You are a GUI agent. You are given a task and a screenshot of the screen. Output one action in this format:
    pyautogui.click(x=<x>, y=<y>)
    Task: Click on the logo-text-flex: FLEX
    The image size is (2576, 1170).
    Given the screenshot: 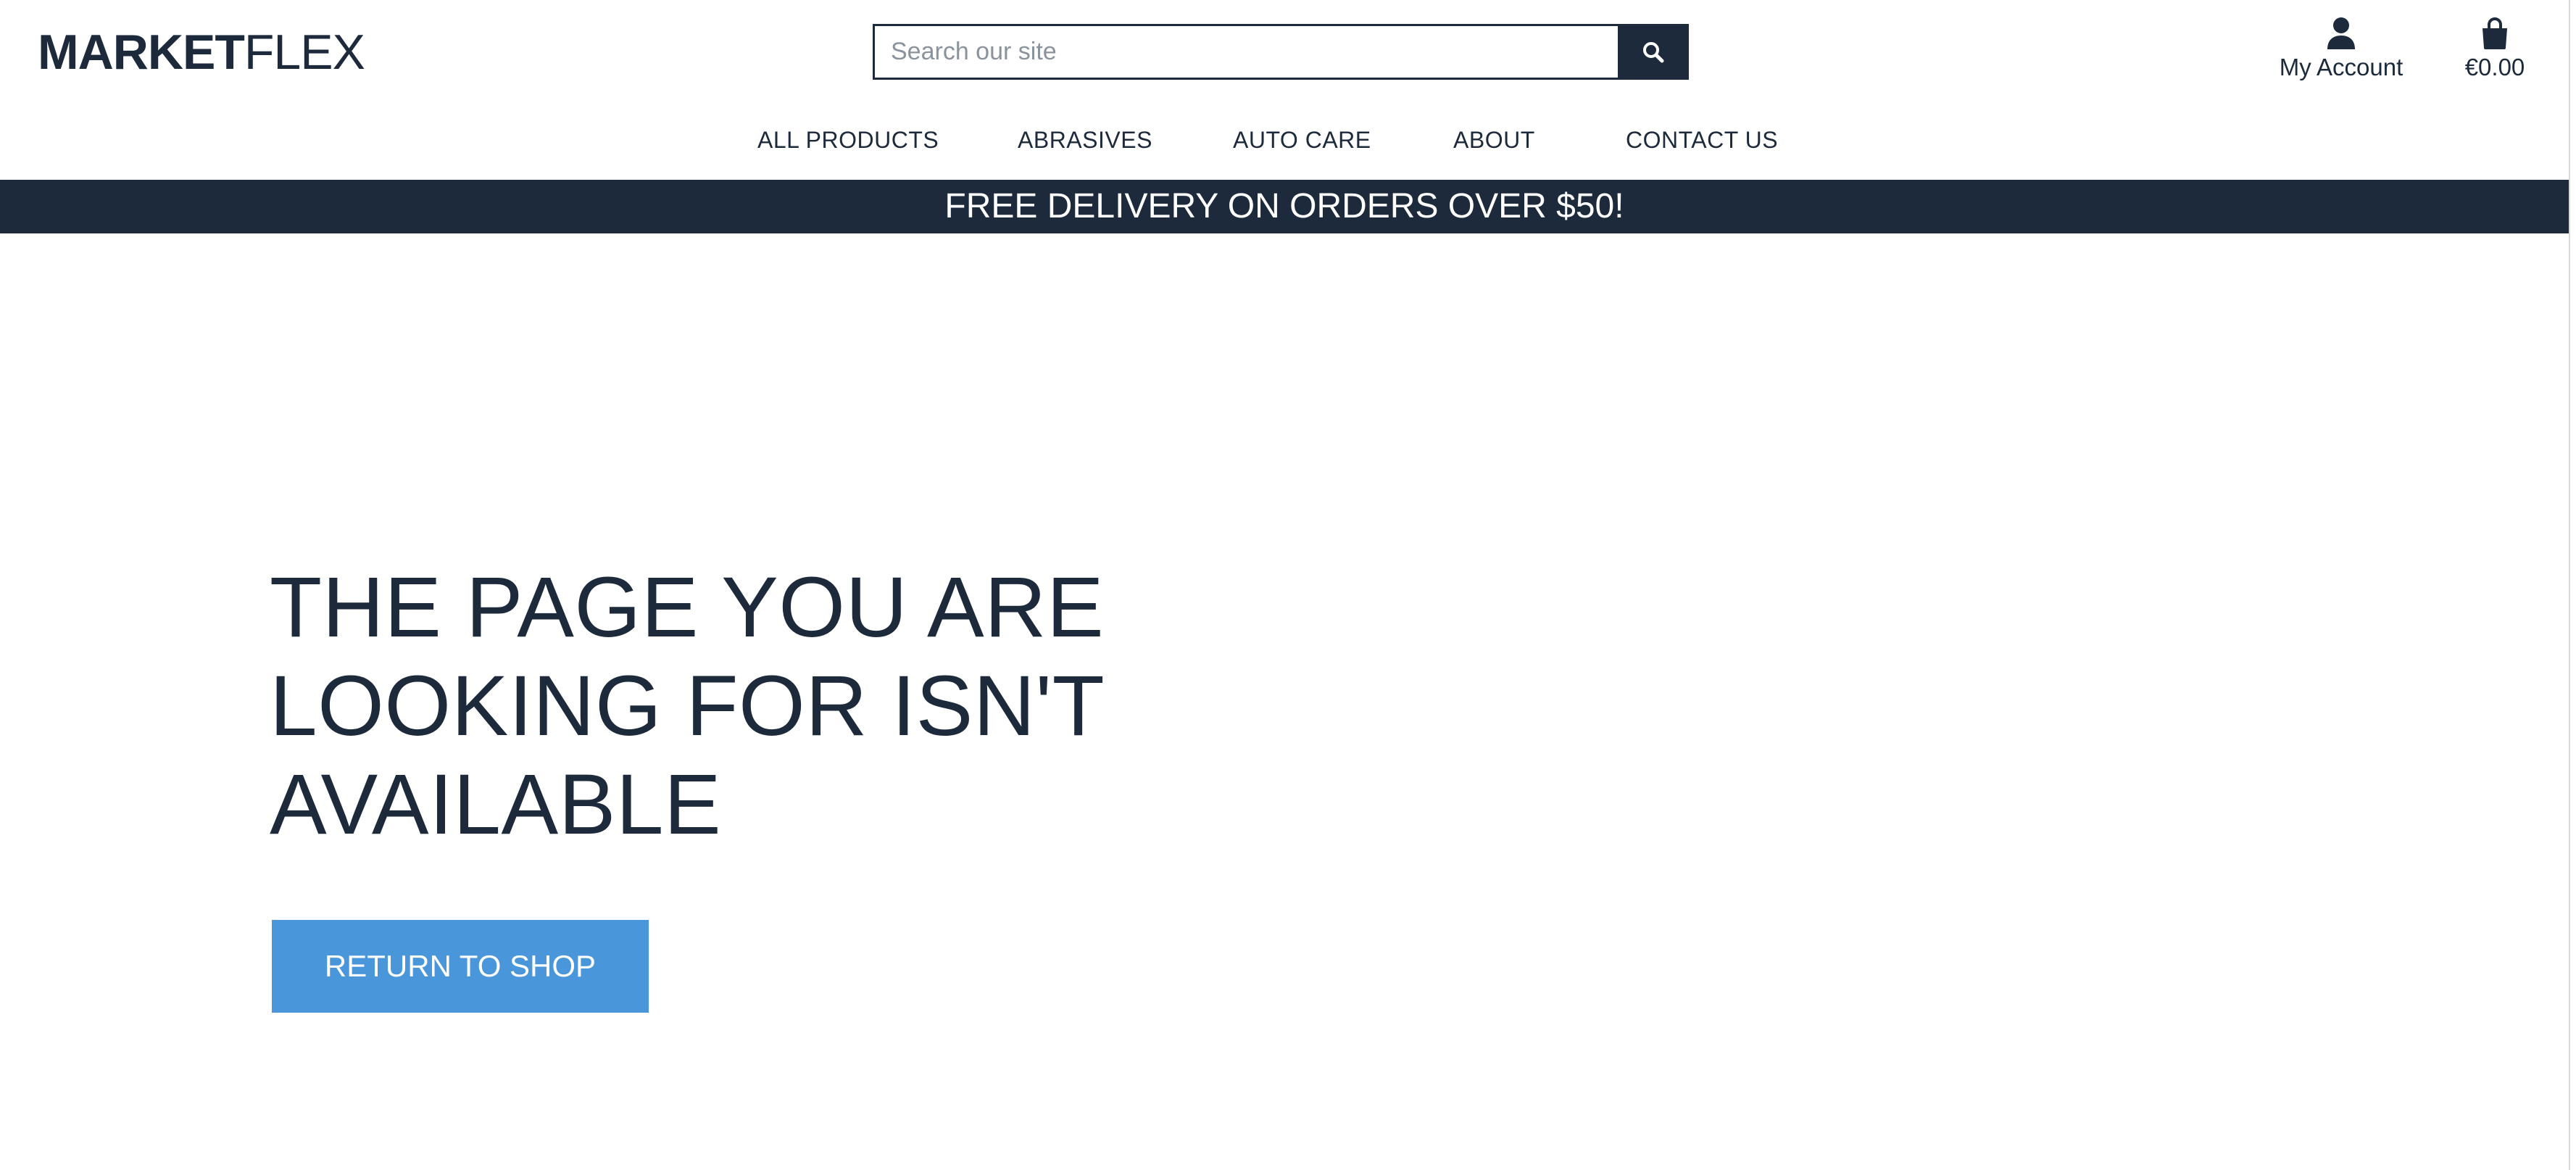 What is the action you would take?
    pyautogui.click(x=304, y=52)
    